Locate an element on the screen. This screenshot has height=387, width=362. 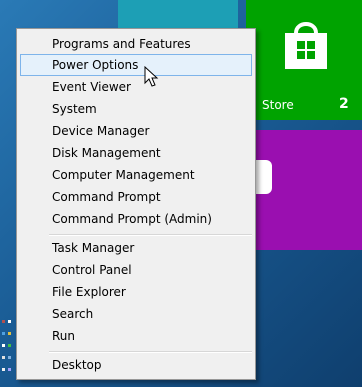
store-bag-icon is located at coordinates (306, 45).